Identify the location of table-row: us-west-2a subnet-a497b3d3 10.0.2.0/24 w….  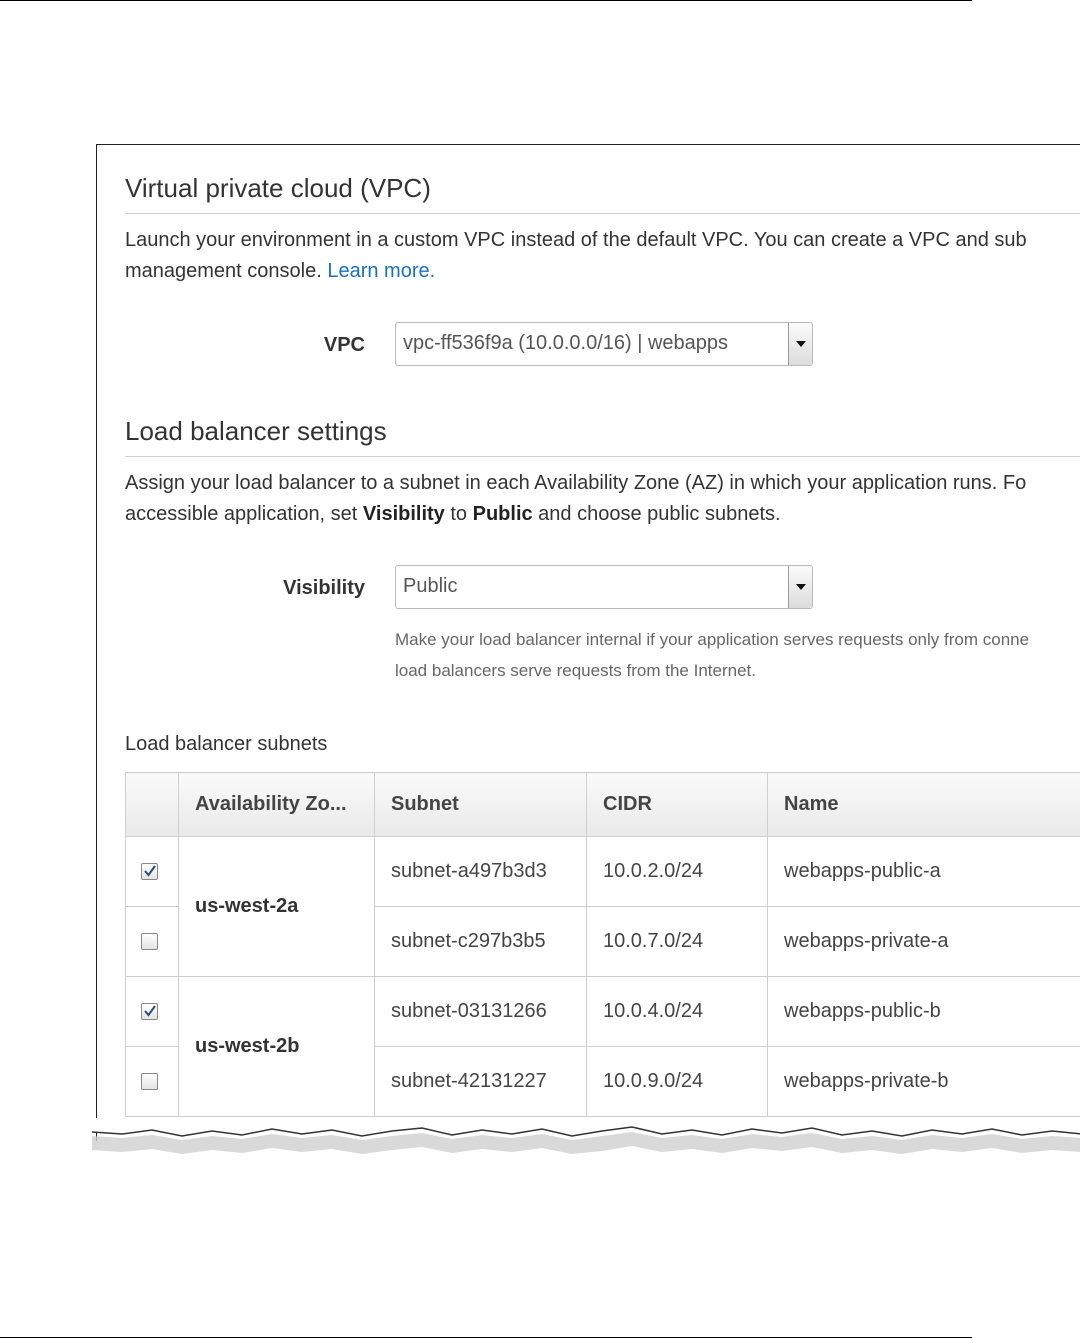
(602, 906).